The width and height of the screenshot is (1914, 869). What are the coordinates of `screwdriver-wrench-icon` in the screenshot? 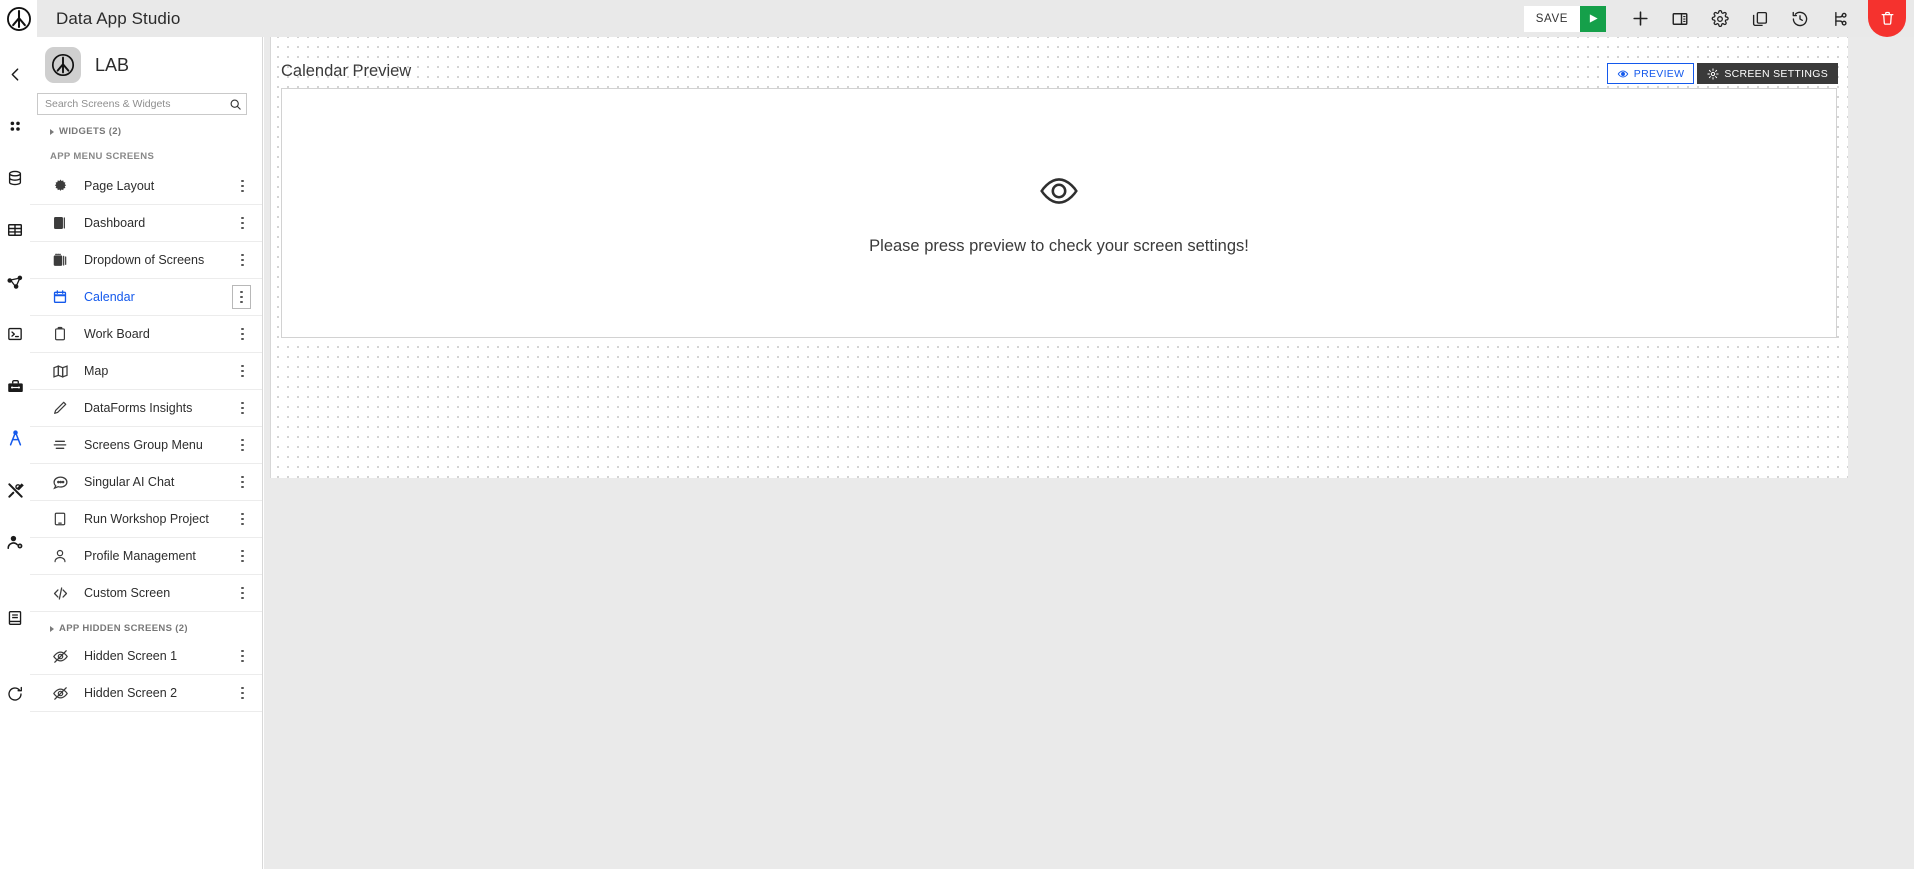 It's located at (15, 490).